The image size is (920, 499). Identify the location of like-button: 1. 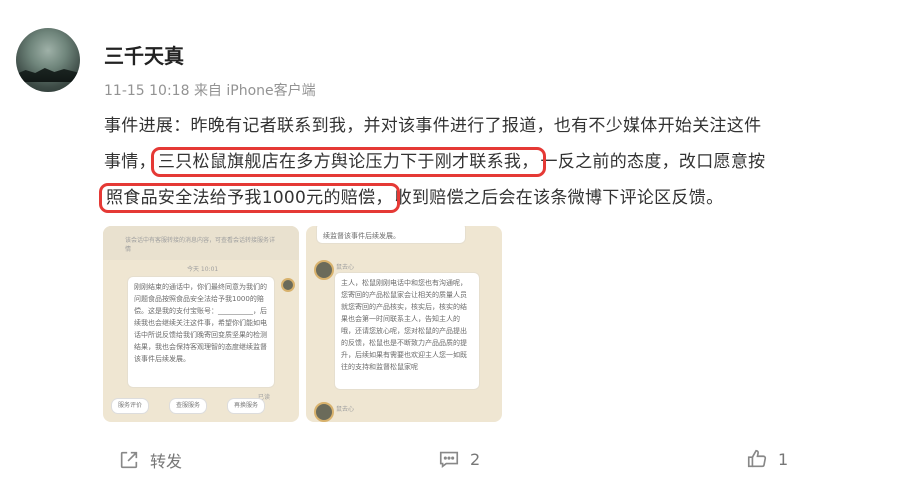
(767, 459).